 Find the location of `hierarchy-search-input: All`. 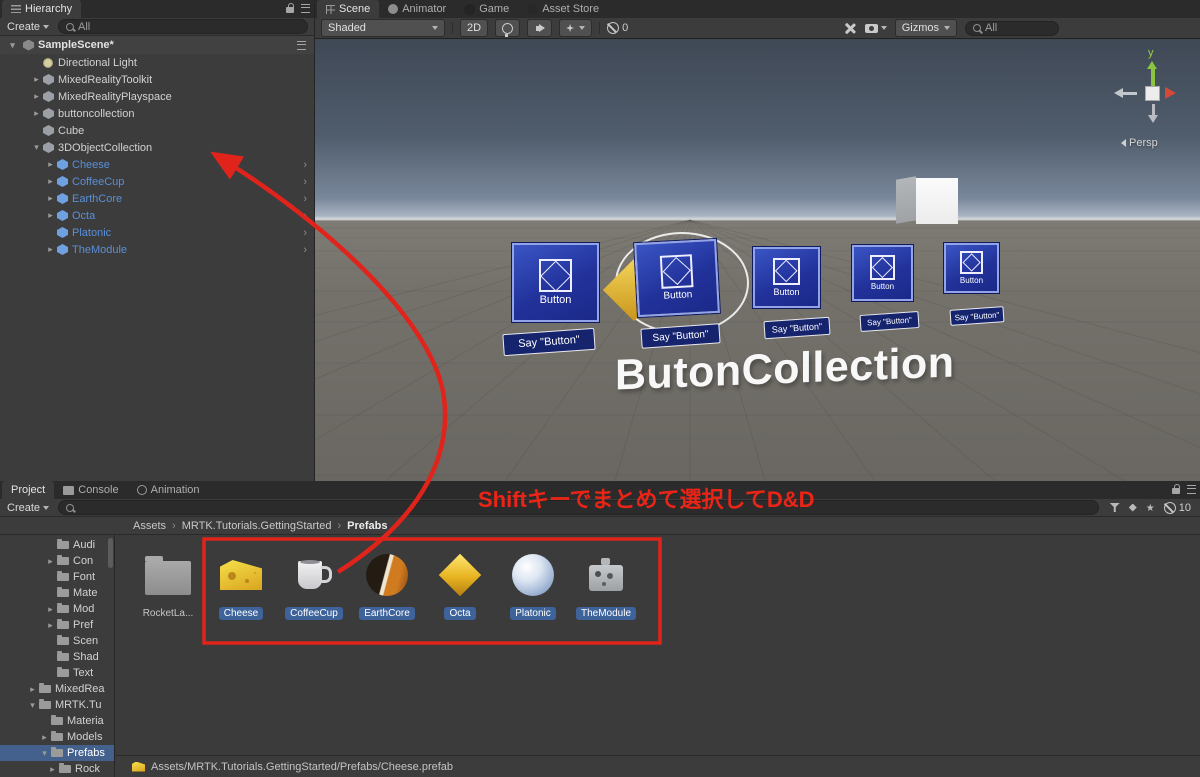

hierarchy-search-input: All is located at coordinates (183, 26).